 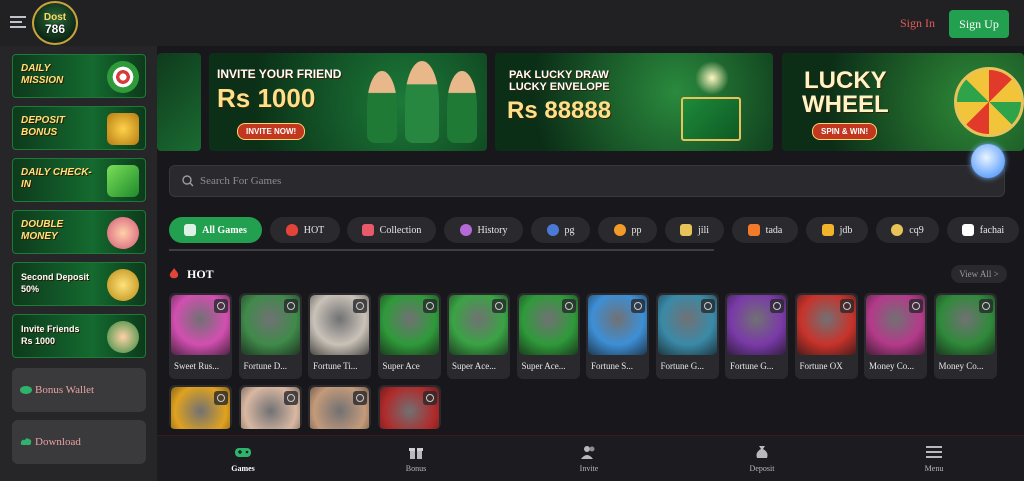 What do you see at coordinates (492, 230) in the screenshot?
I see `tab-label: History` at bounding box center [492, 230].